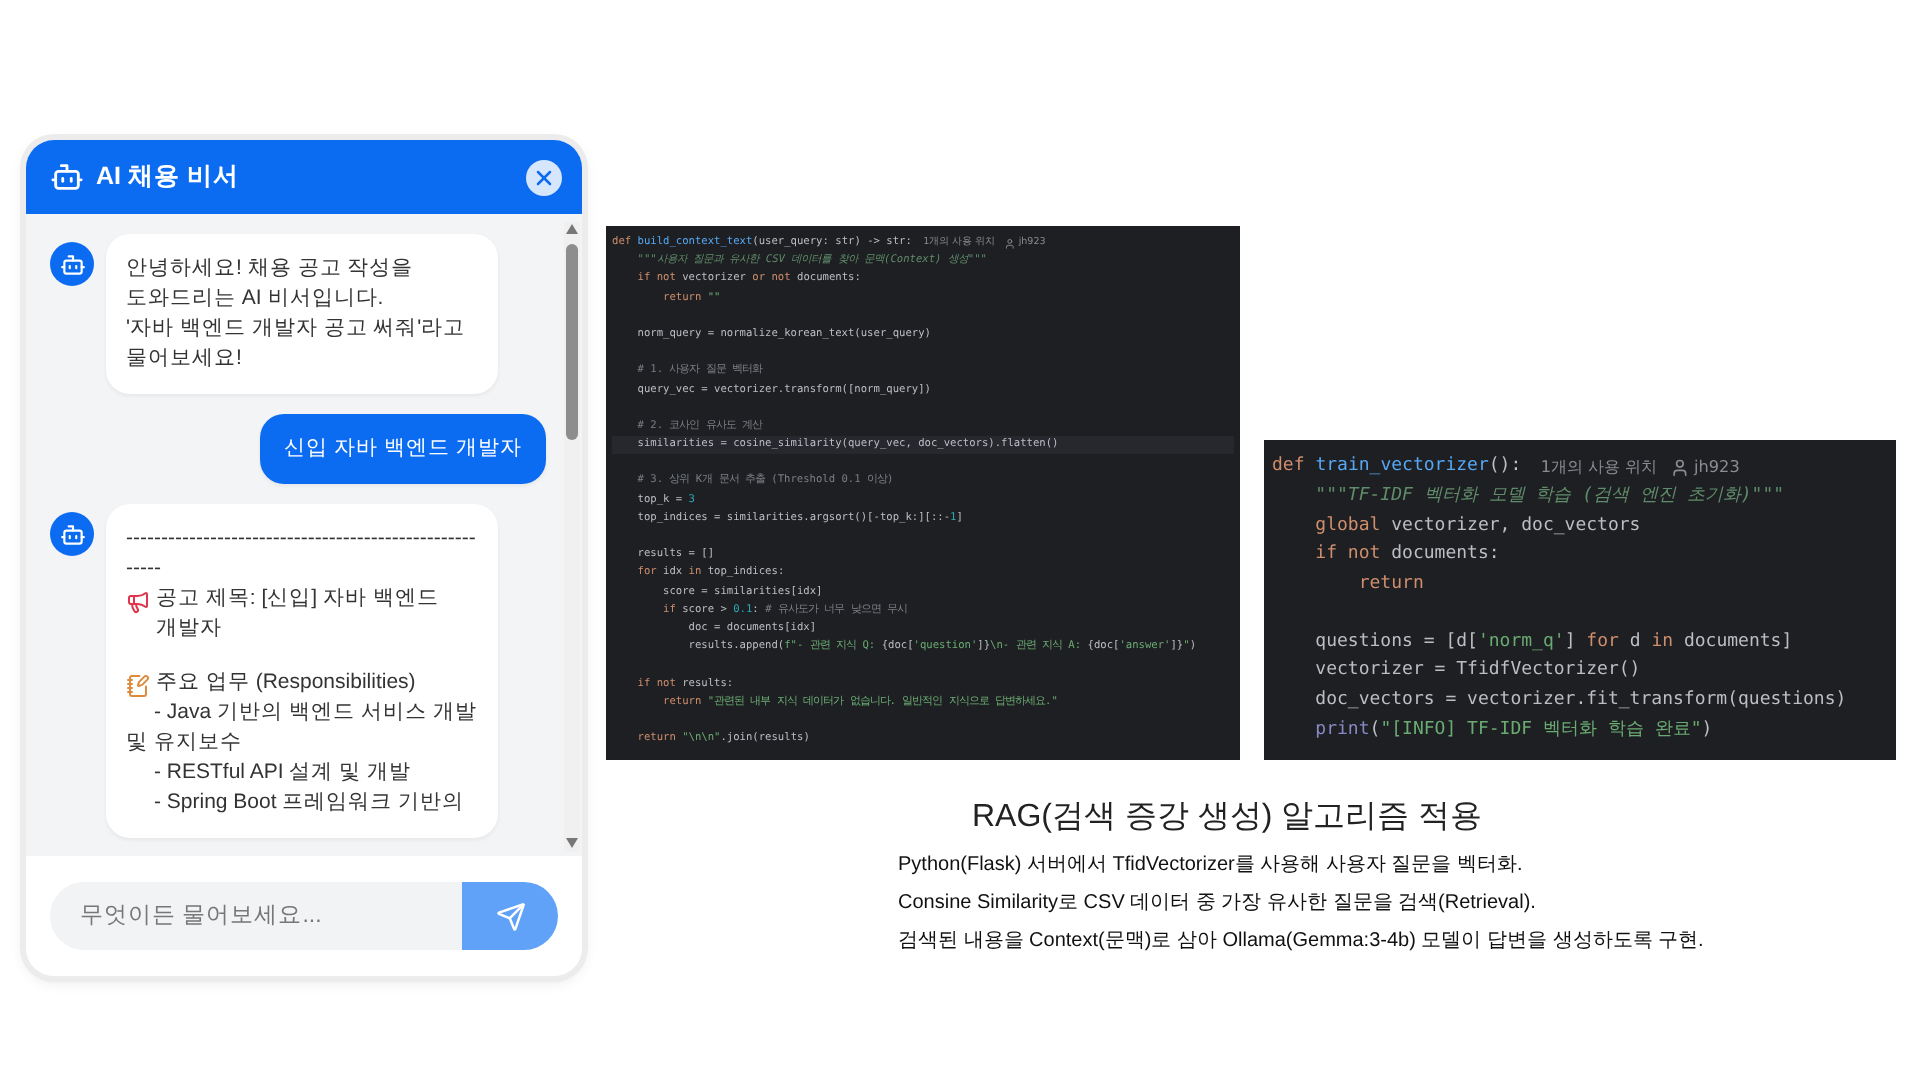  Describe the element at coordinates (298, 614) in the screenshot. I see `posting-title: 공고 제목: [신입] 자바 백엔드 개발자` at that location.